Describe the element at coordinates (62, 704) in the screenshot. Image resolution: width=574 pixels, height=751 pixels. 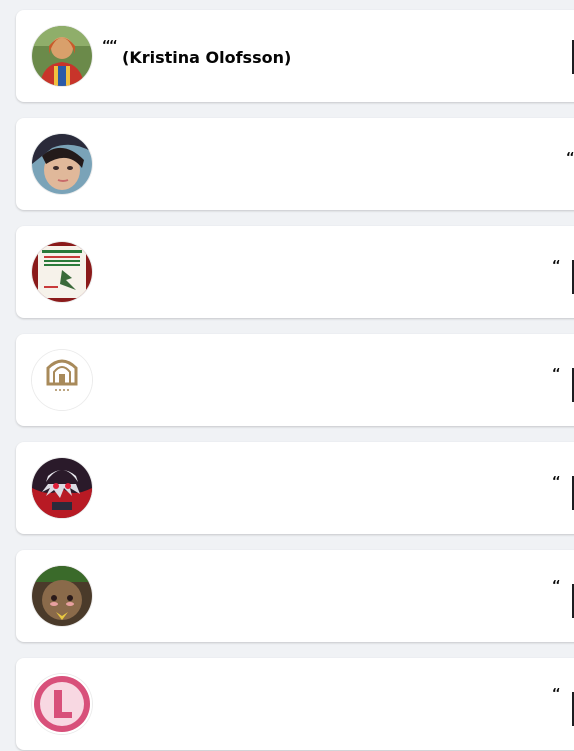
I see `letter-l-logo-avatar` at that location.